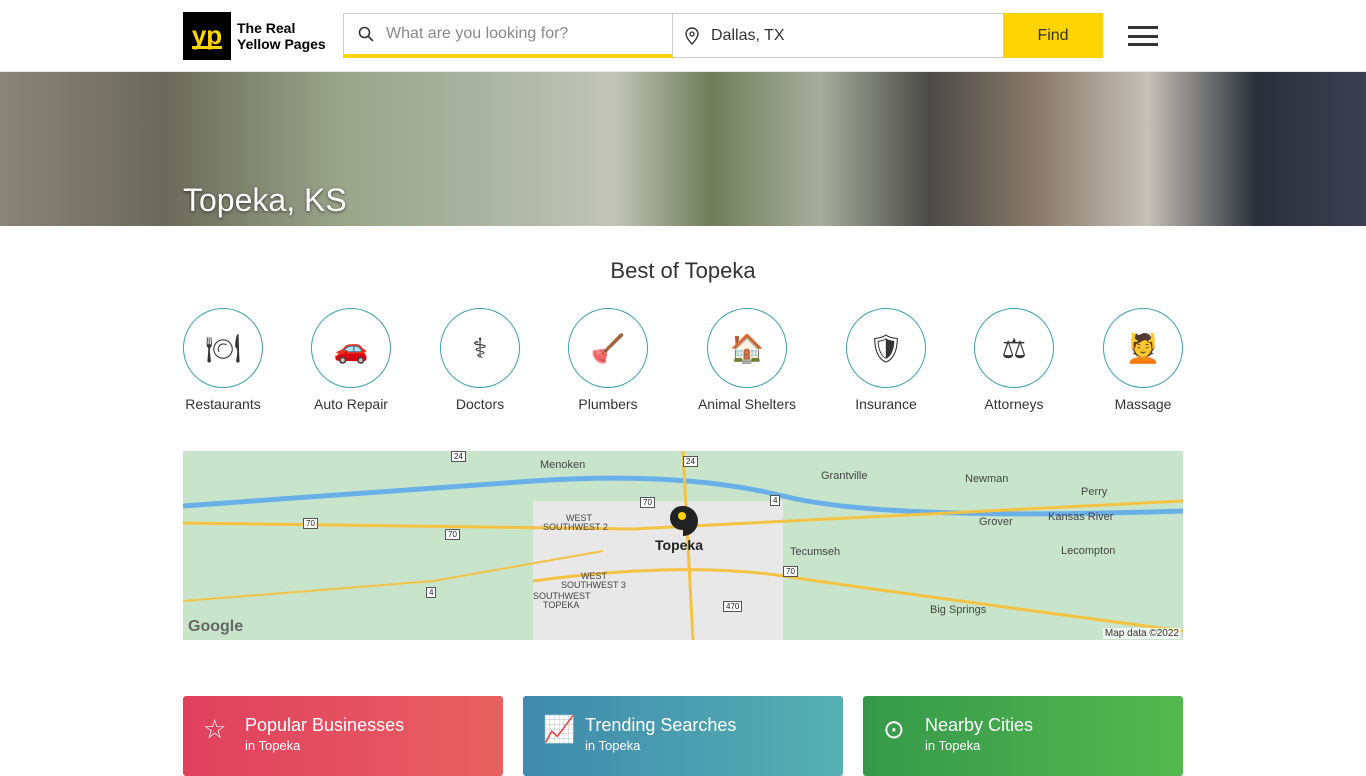 The image size is (1366, 776). What do you see at coordinates (1088, 551) in the screenshot?
I see `map-place-label: Lecompton` at bounding box center [1088, 551].